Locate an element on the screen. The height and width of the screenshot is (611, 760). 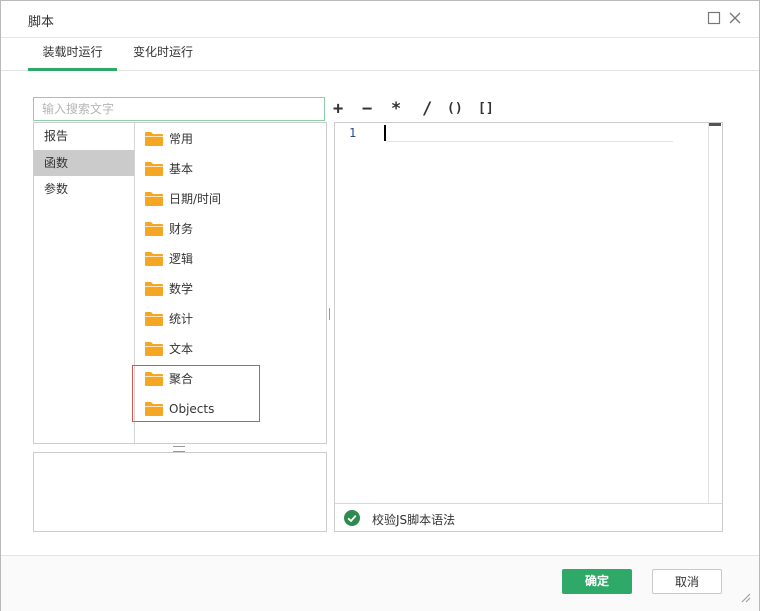
parentheses-operator-button: () is located at coordinates (455, 109).